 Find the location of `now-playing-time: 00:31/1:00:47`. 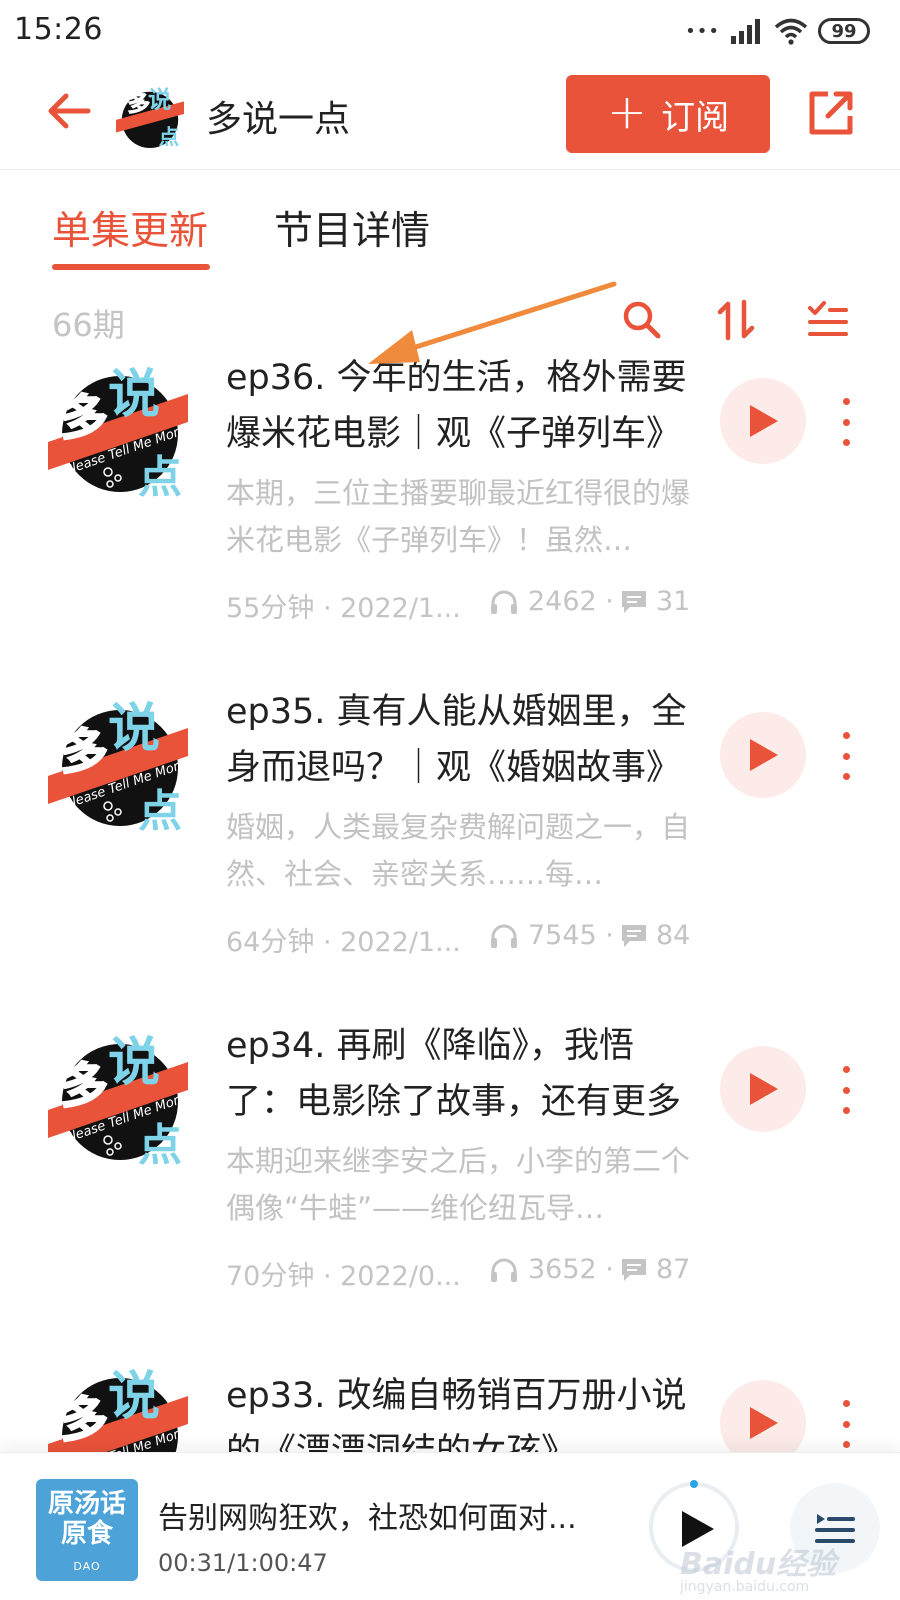

now-playing-time: 00:31/1:00:47 is located at coordinates (243, 1563).